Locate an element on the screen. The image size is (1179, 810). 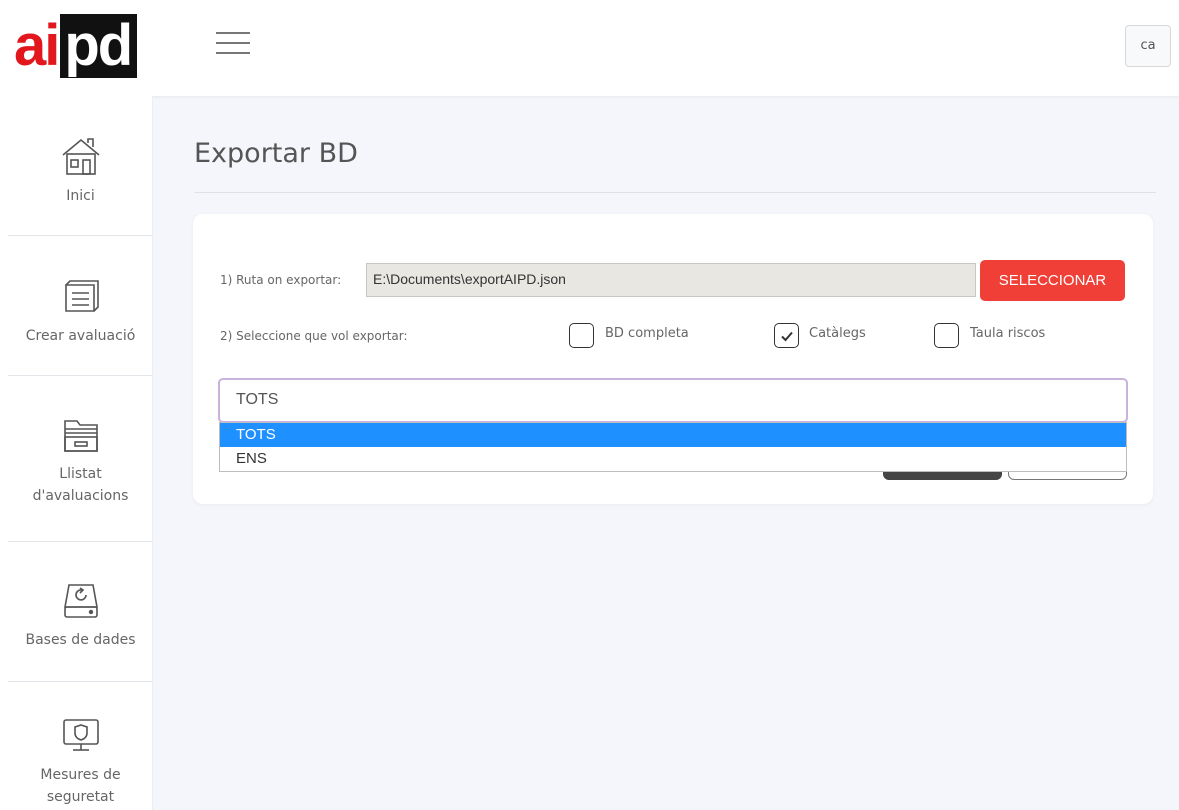
catalog-select-options: TOTS ENS is located at coordinates (673, 447).